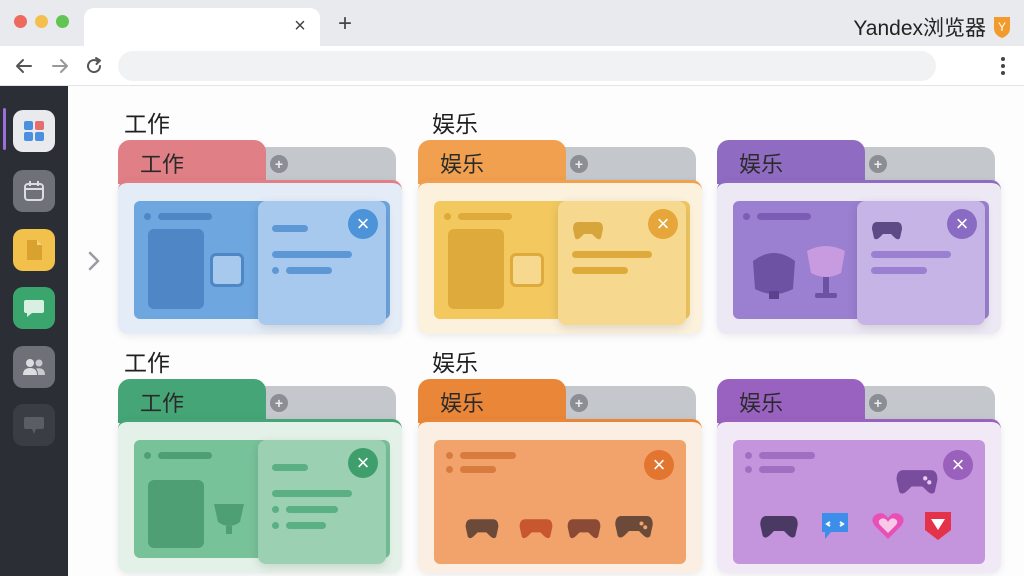 The image size is (1024, 576). Describe the element at coordinates (94, 261) in the screenshot. I see `chevron-right-icon` at that location.